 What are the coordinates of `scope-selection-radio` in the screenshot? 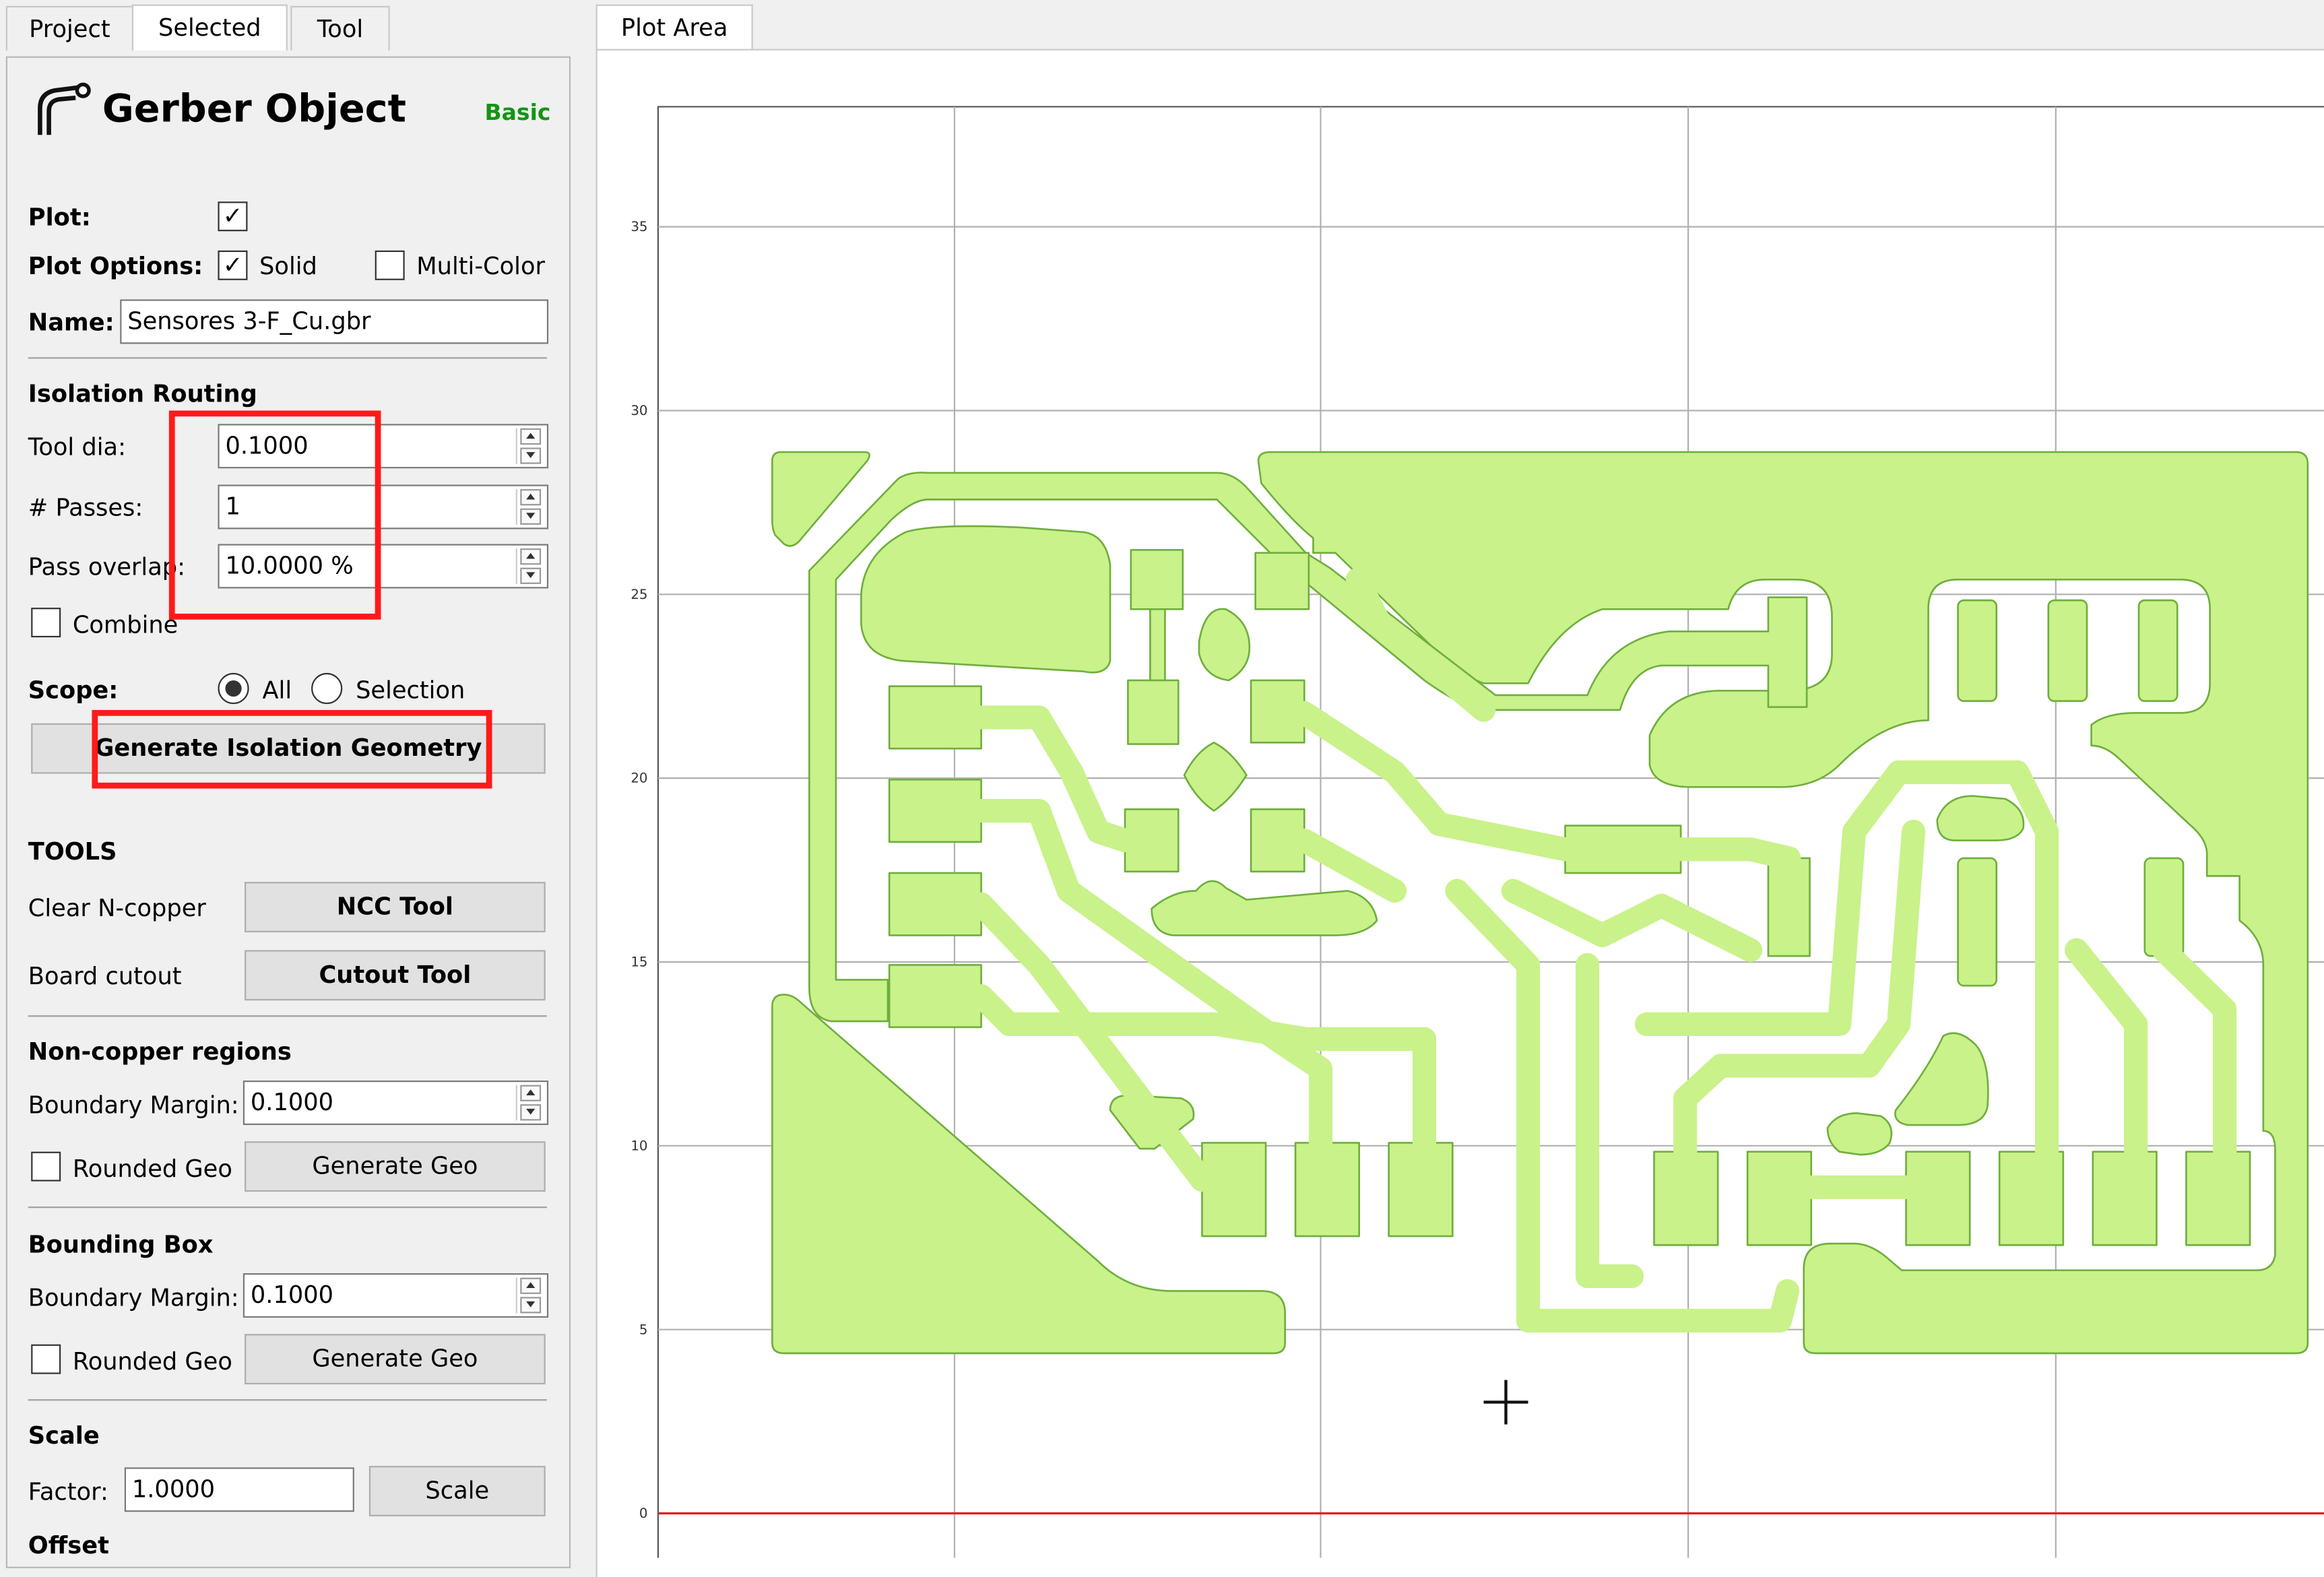 It's located at (327, 688).